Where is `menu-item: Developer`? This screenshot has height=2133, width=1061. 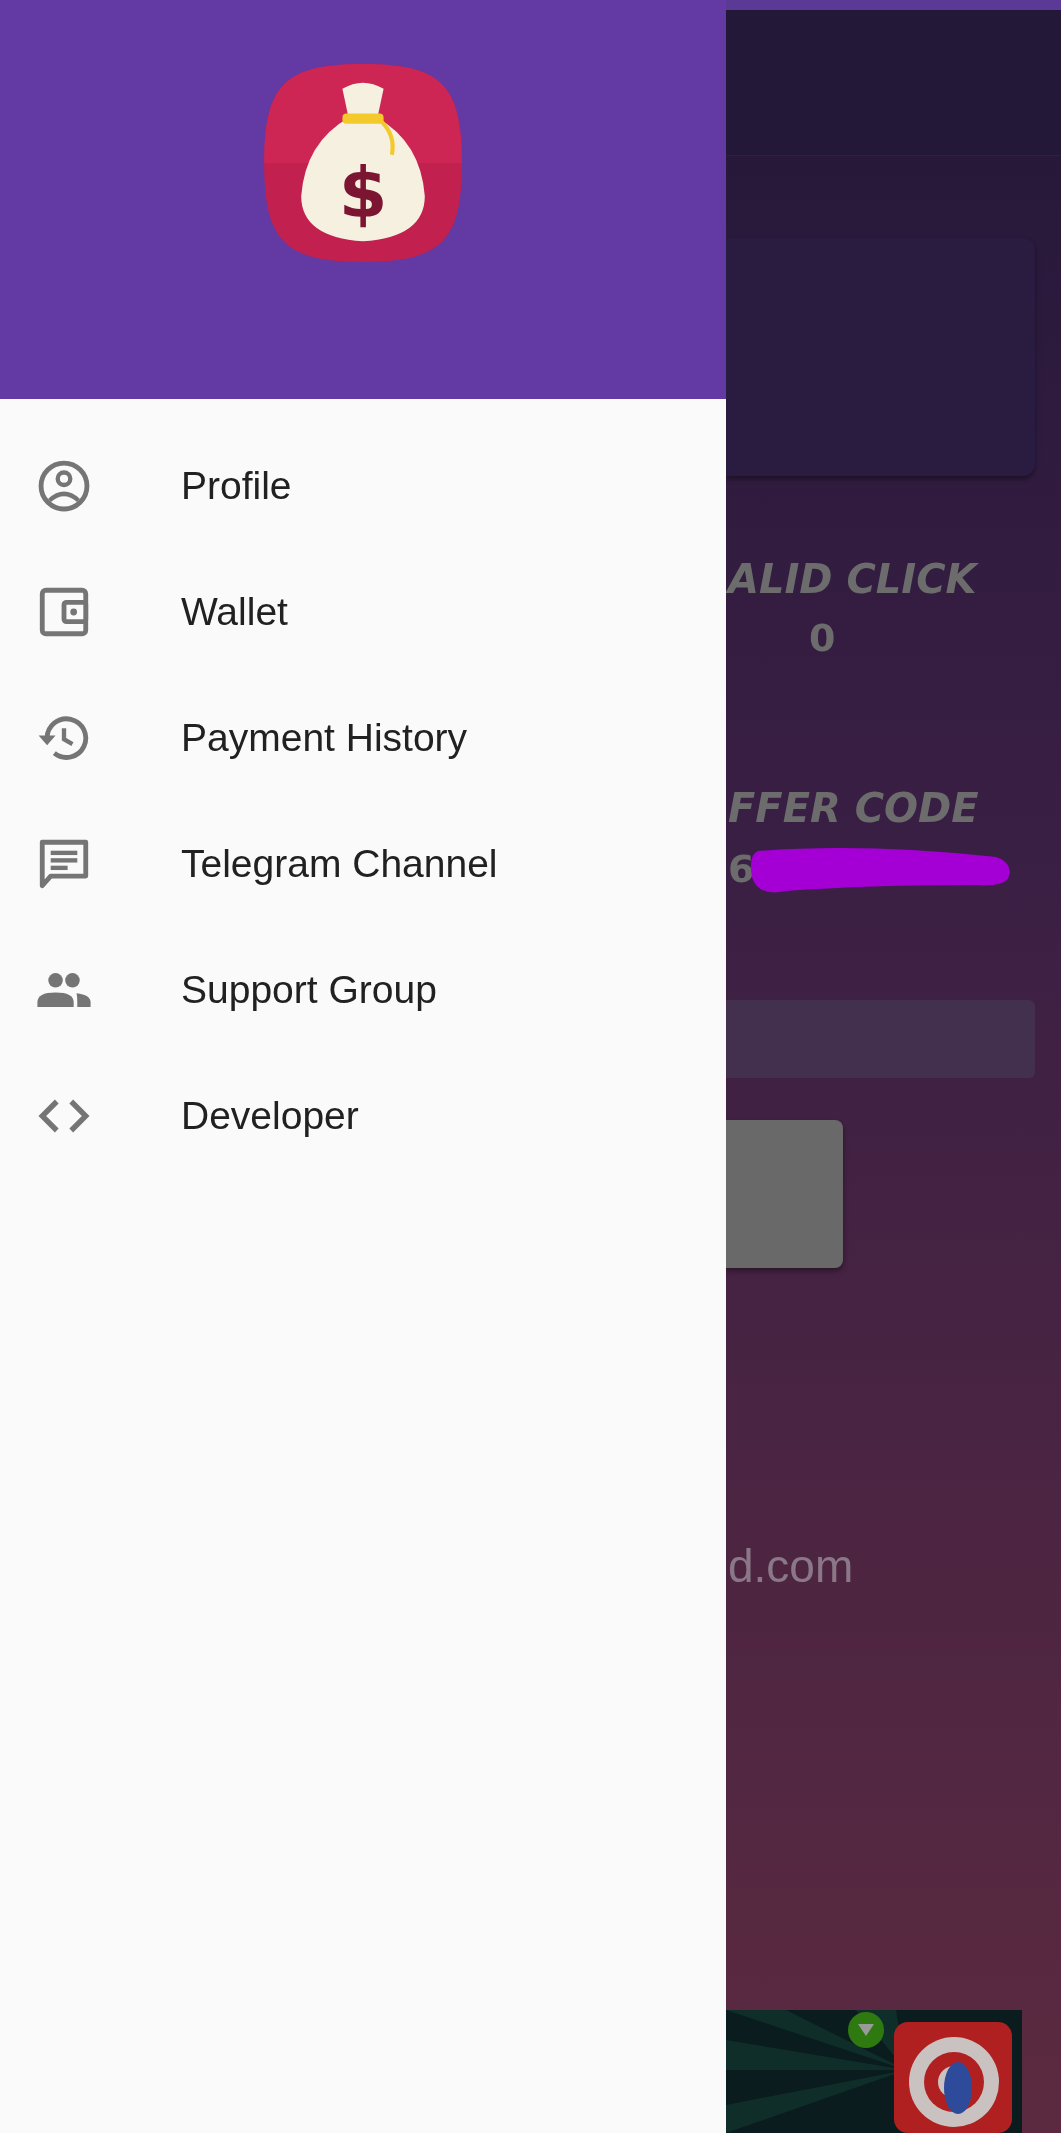
menu-item: Developer is located at coordinates (363, 1116).